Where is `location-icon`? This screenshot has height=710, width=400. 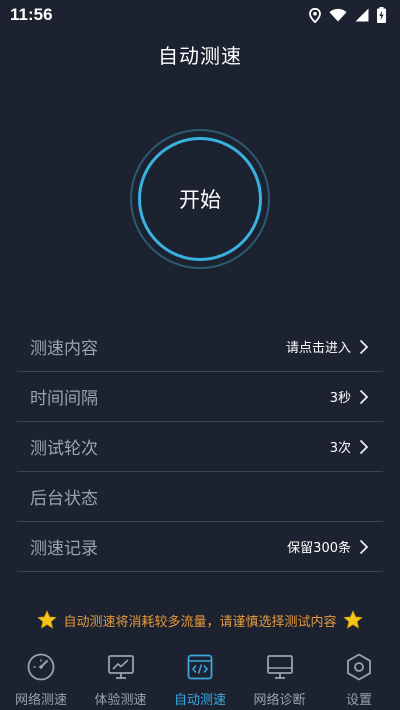
location-icon is located at coordinates (315, 15).